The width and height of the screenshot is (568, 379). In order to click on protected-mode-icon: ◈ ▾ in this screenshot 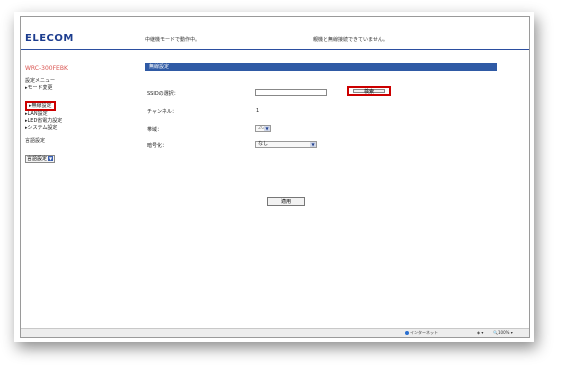, I will do `click(480, 332)`.